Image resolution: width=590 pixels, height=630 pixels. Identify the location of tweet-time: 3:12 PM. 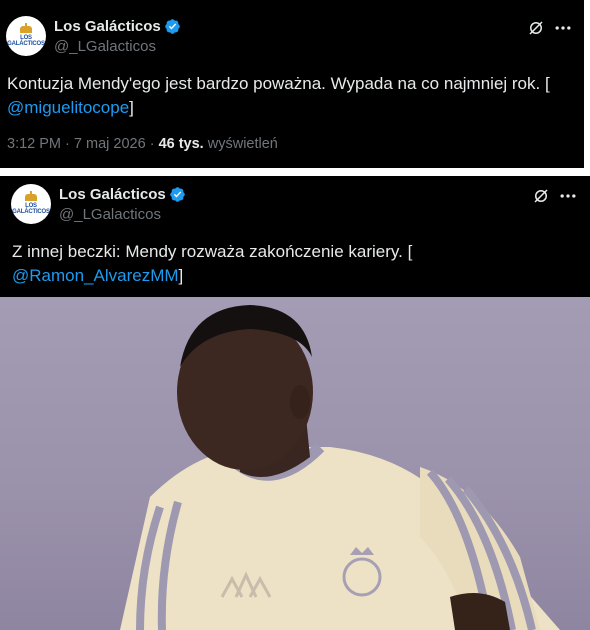
(34, 144).